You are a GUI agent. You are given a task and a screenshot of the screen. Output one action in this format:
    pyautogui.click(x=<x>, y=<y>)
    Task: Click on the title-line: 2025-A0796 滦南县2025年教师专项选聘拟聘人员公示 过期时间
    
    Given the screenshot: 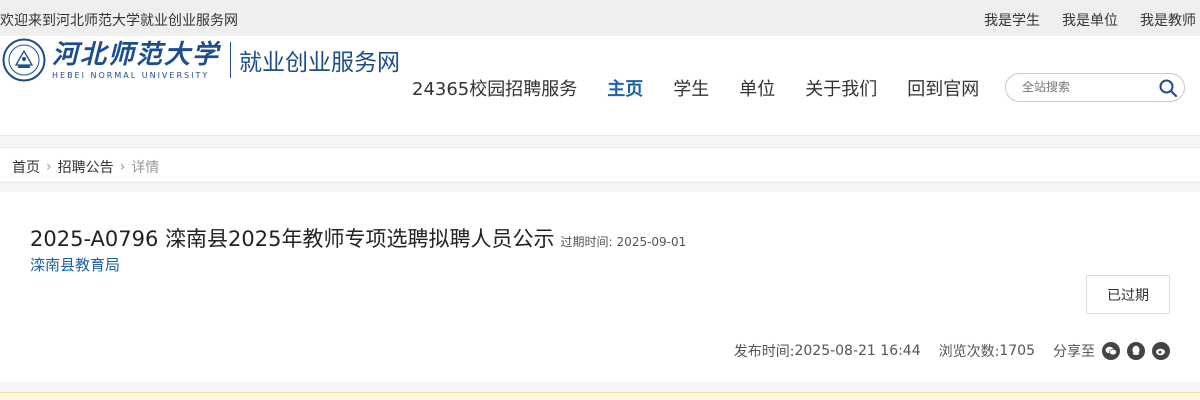 What is the action you would take?
    pyautogui.click(x=358, y=238)
    